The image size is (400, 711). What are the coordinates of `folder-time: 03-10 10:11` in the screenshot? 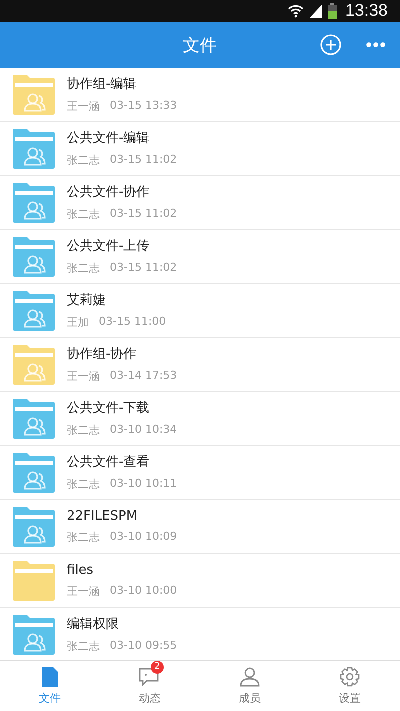 It's located at (144, 484).